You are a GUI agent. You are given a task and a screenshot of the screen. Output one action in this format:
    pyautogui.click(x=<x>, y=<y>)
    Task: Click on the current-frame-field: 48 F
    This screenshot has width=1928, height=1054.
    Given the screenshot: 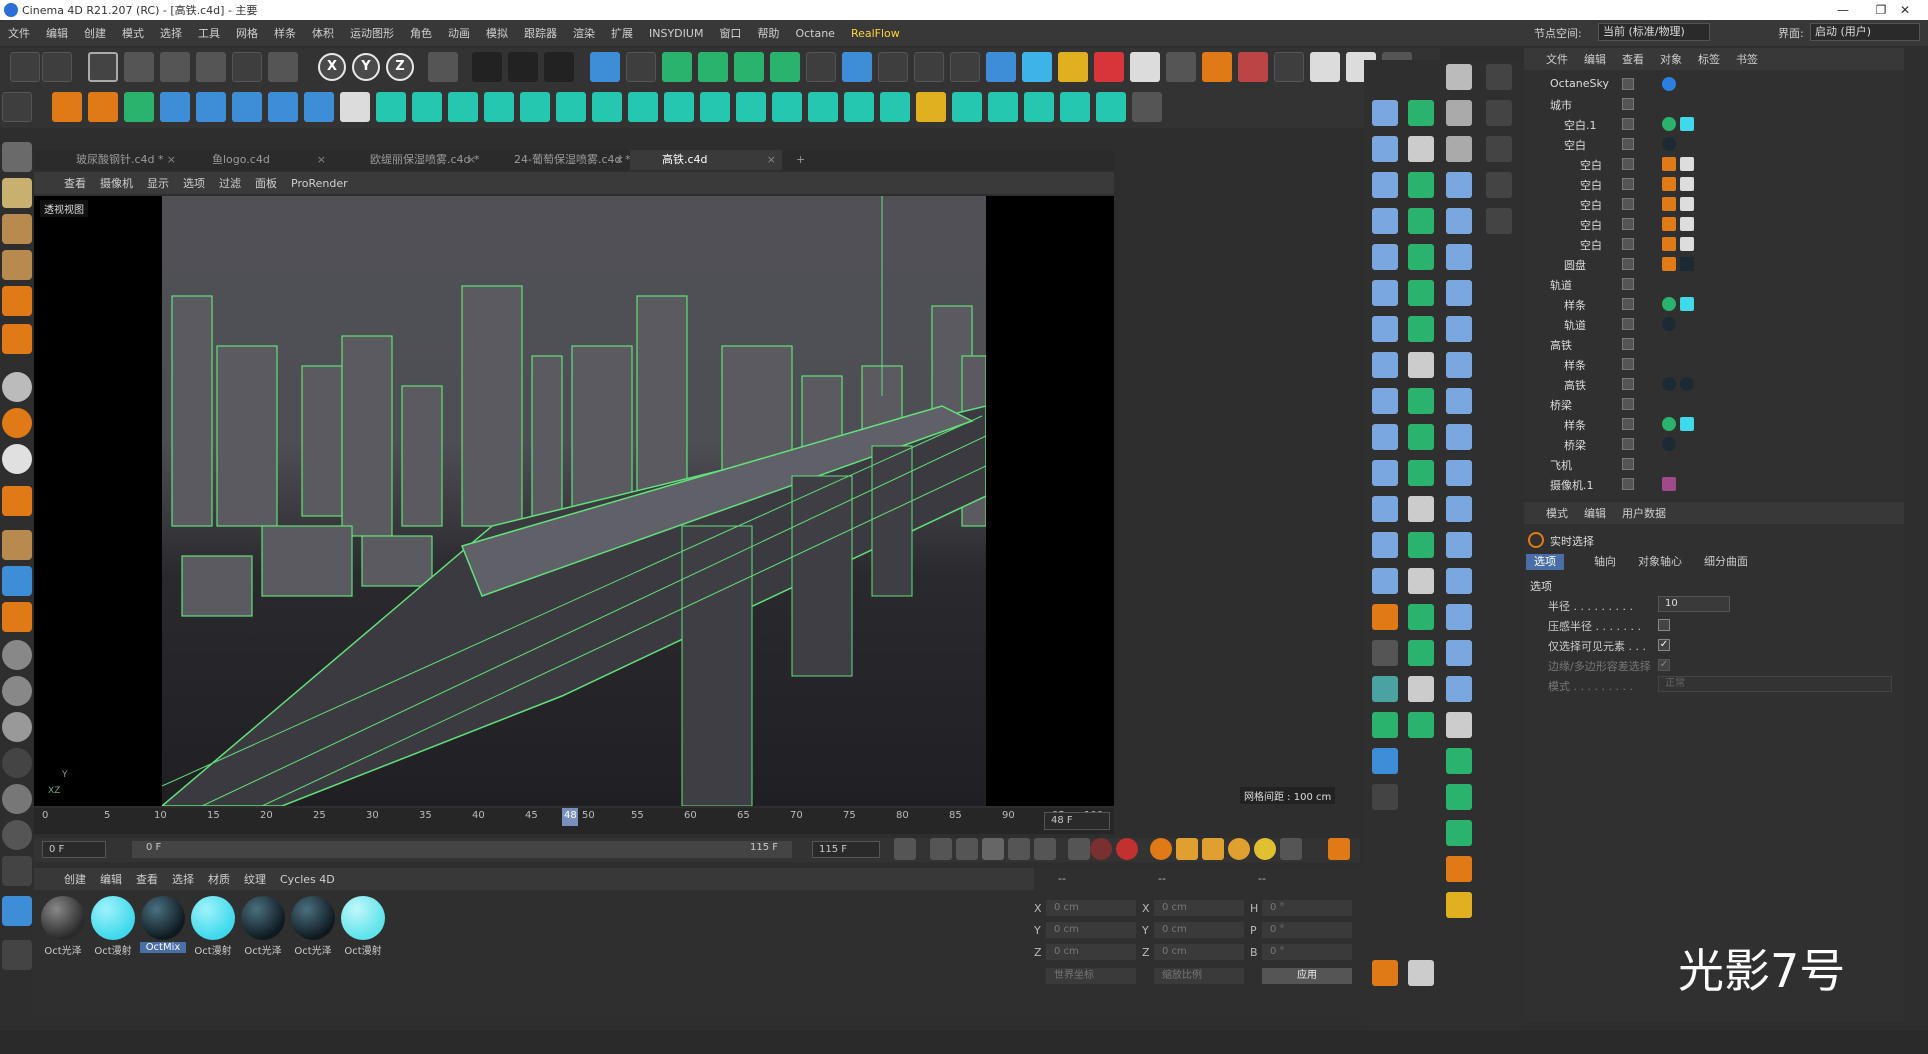 What is the action you would take?
    pyautogui.click(x=1077, y=821)
    